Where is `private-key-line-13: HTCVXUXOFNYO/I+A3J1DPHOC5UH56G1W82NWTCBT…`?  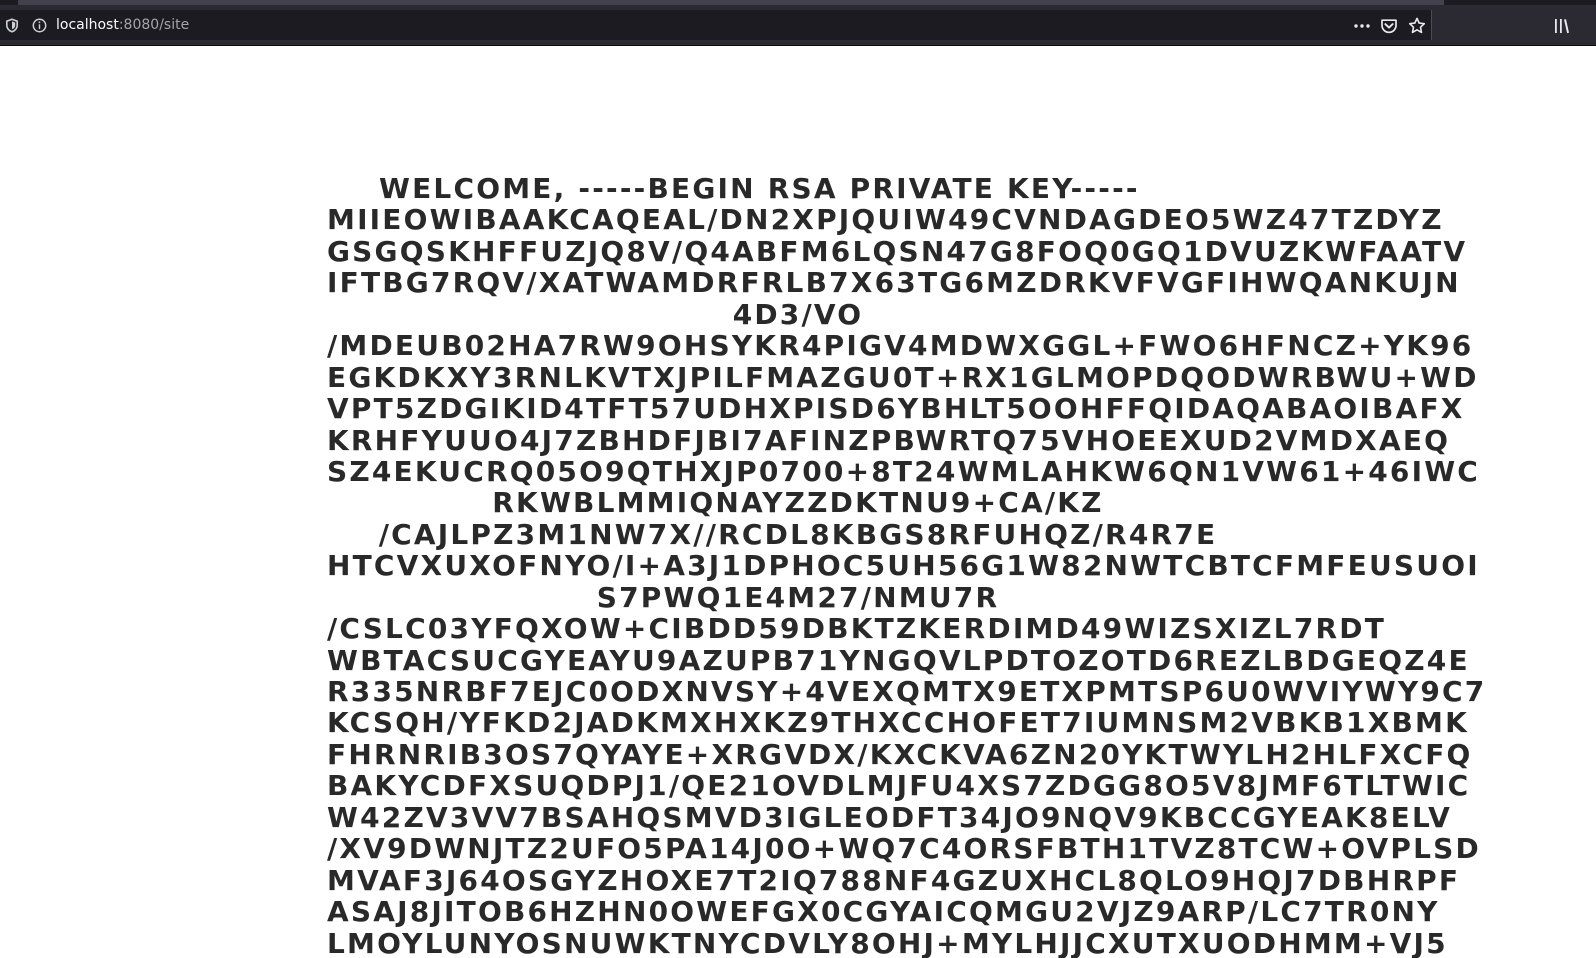 private-key-line-13: HTCVXUXOFNYO/I+A3J1DPHOC5UH56G1W82NWTCBT… is located at coordinates (903, 566).